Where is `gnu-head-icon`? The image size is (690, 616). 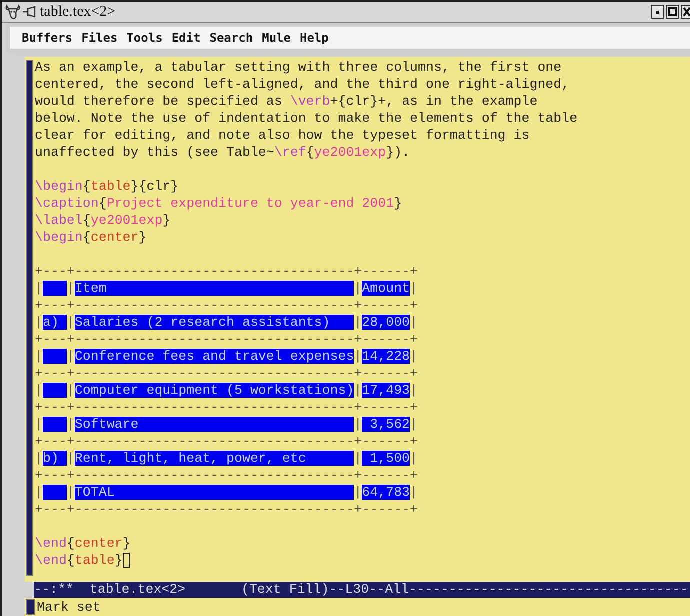
gnu-head-icon is located at coordinates (13, 12).